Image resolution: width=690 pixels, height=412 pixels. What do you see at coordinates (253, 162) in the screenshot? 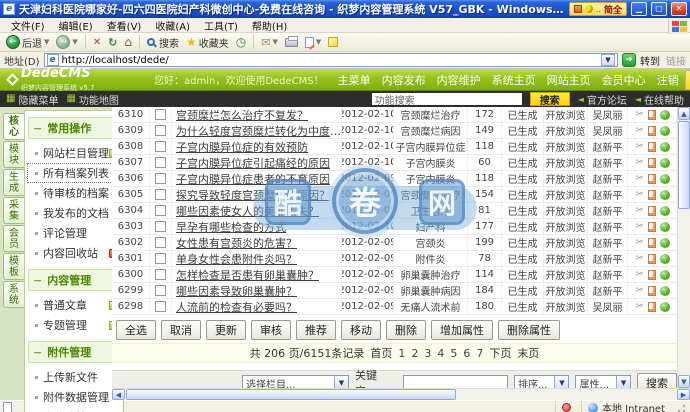
I see `doc-title-link: 子宫内膜异位症引起痛经的原因` at bounding box center [253, 162].